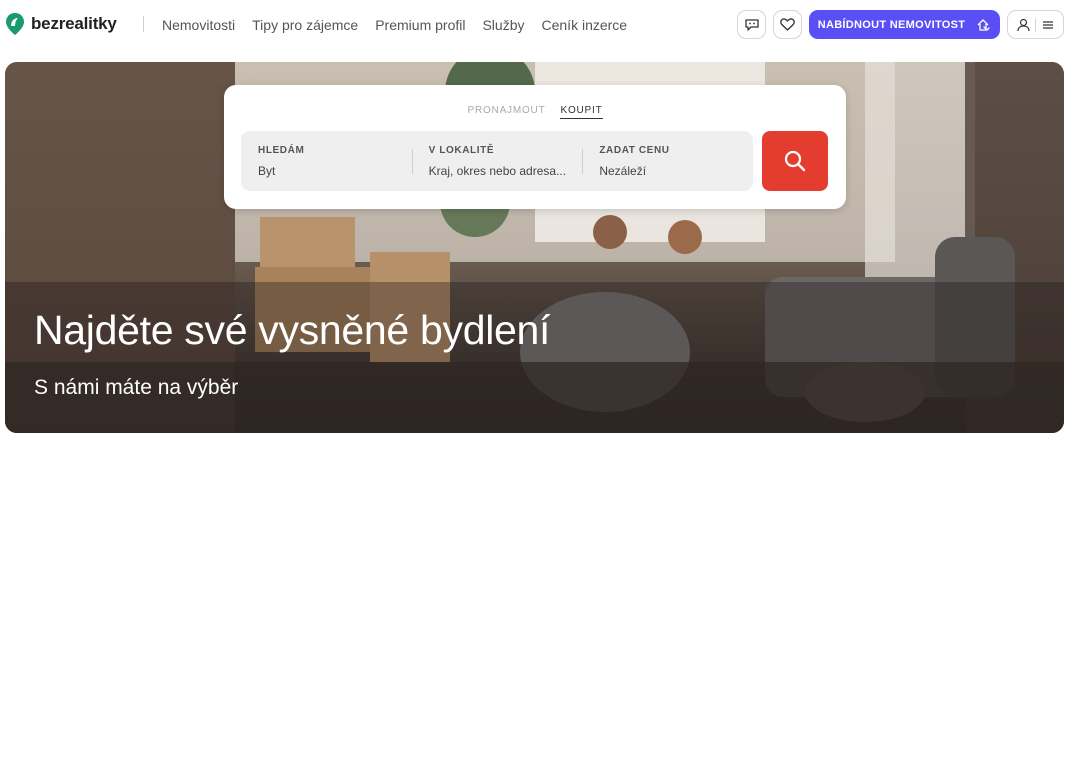 The width and height of the screenshot is (1068, 768). Describe the element at coordinates (420, 25) in the screenshot. I see `nav-item-premium: Premium profil` at that location.